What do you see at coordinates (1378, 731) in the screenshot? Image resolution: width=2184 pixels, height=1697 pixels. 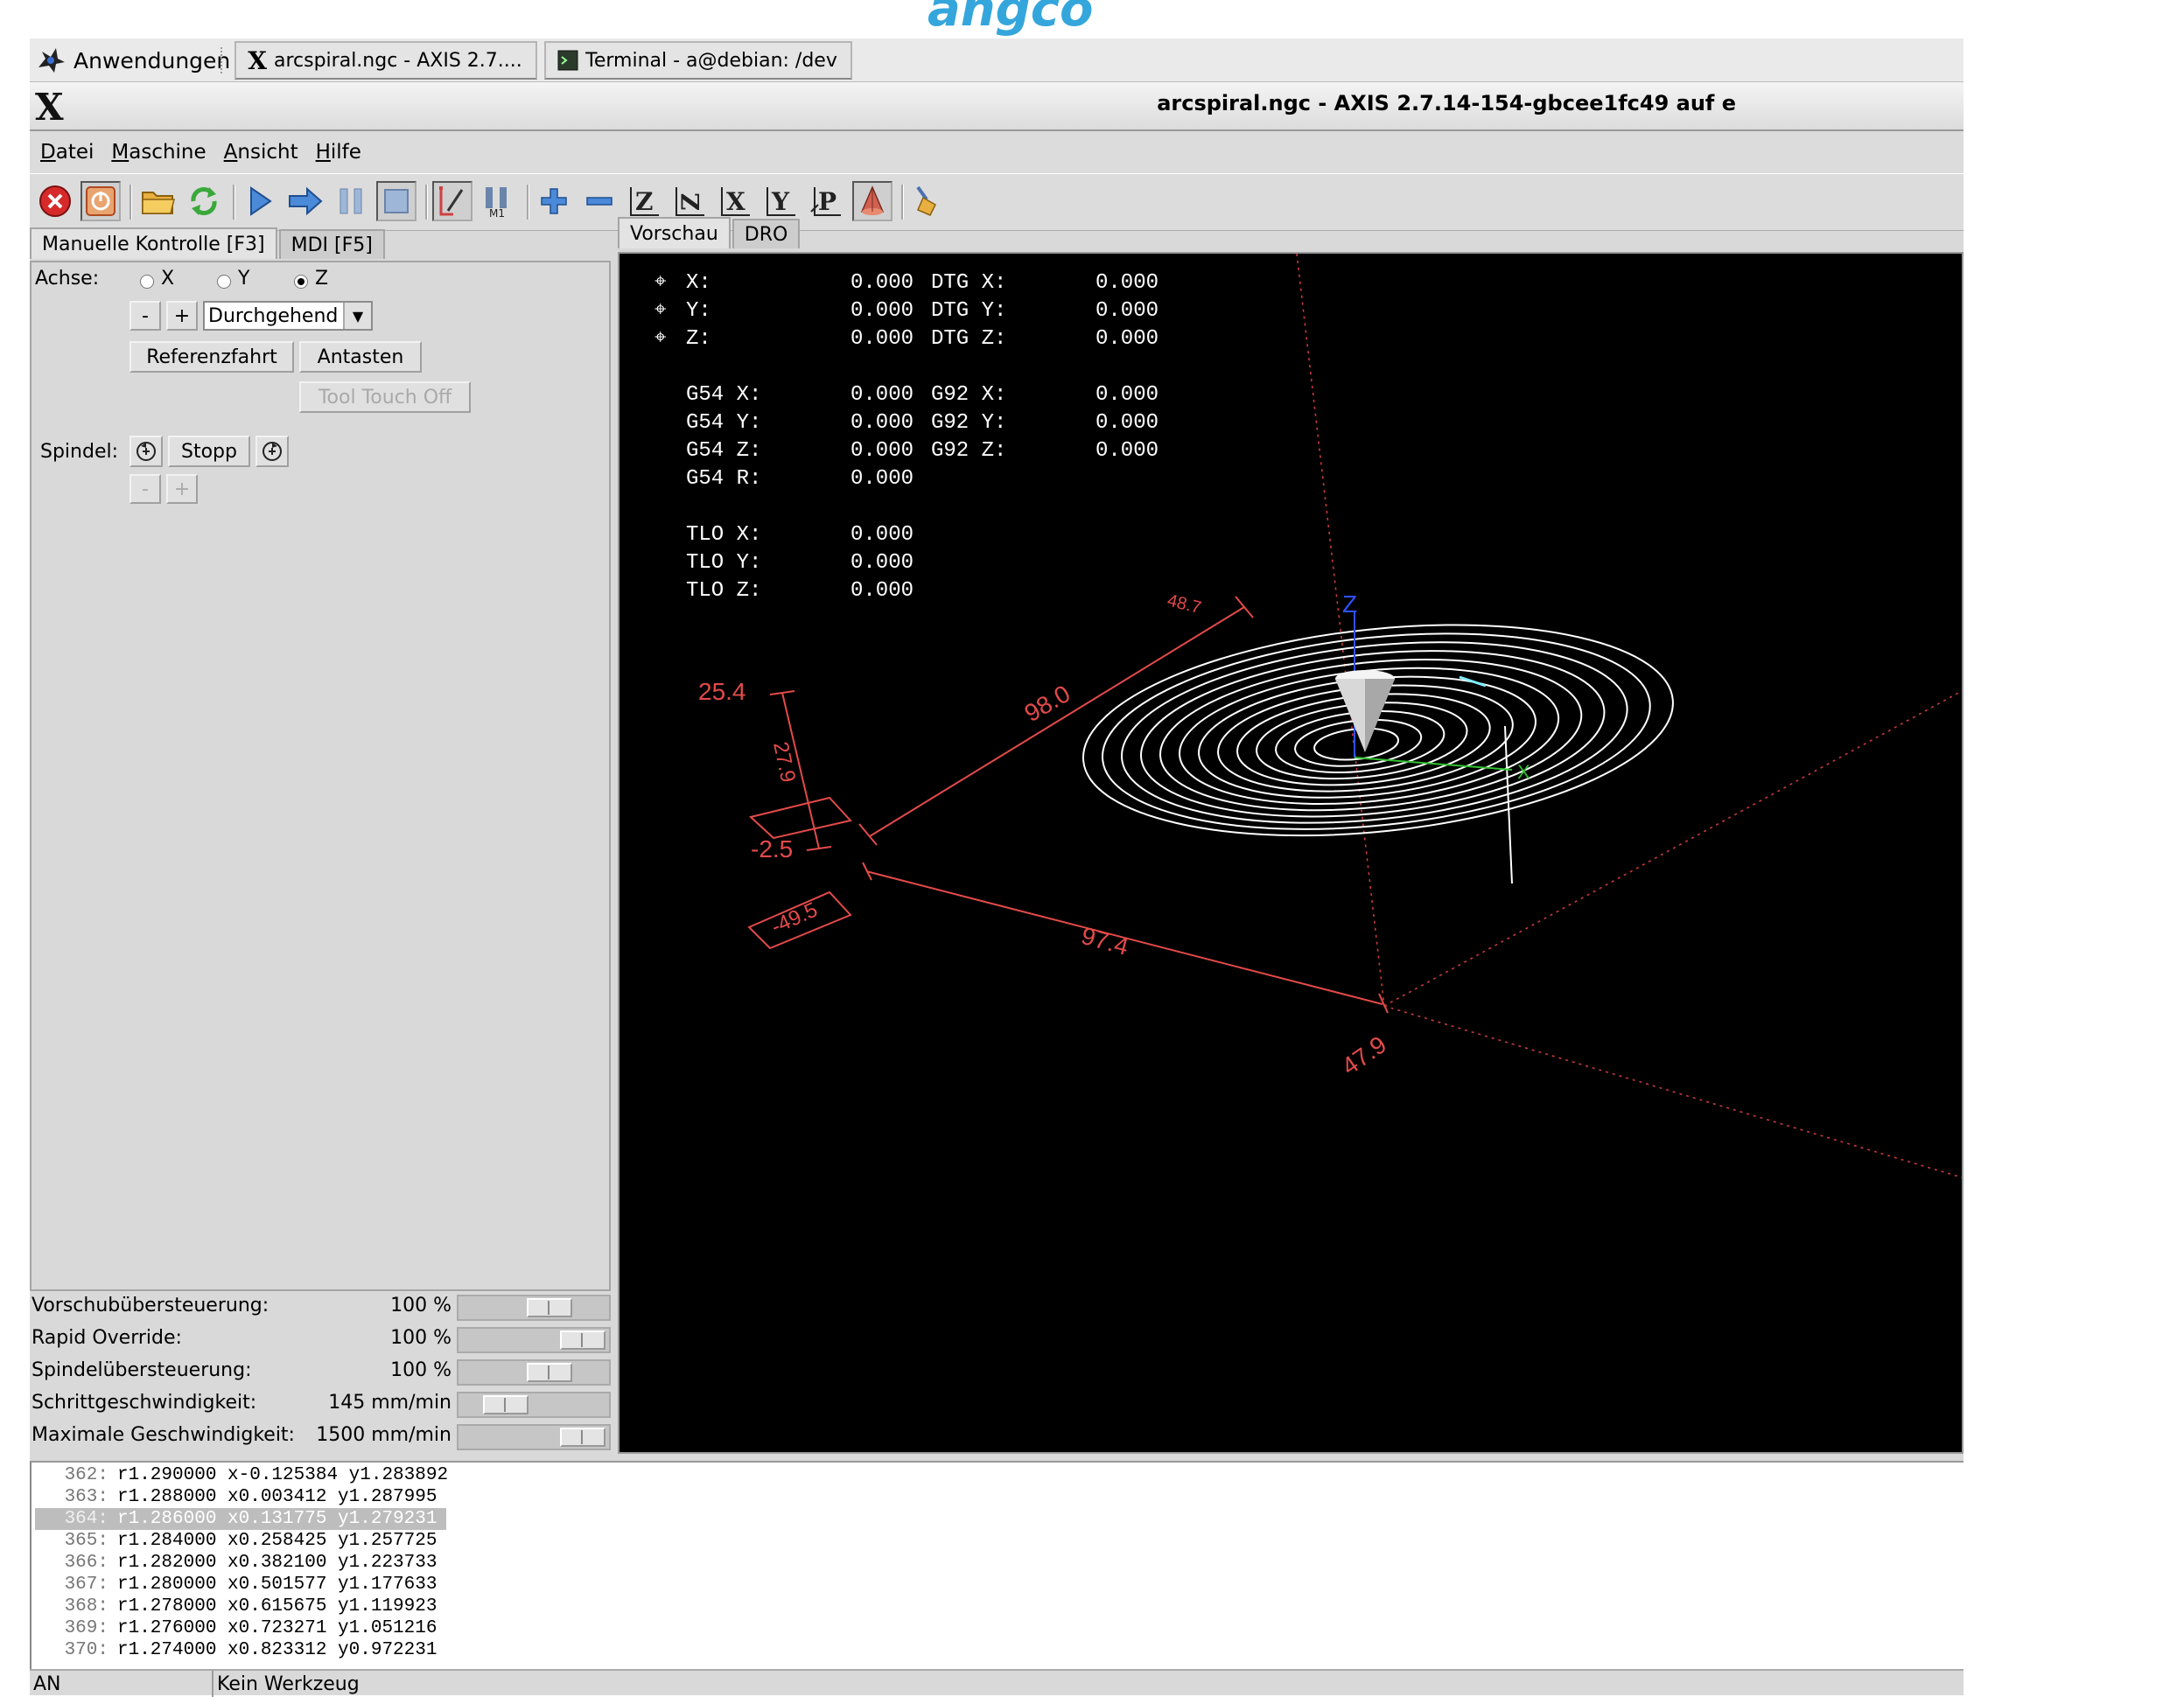 I see `spiral-ring` at bounding box center [1378, 731].